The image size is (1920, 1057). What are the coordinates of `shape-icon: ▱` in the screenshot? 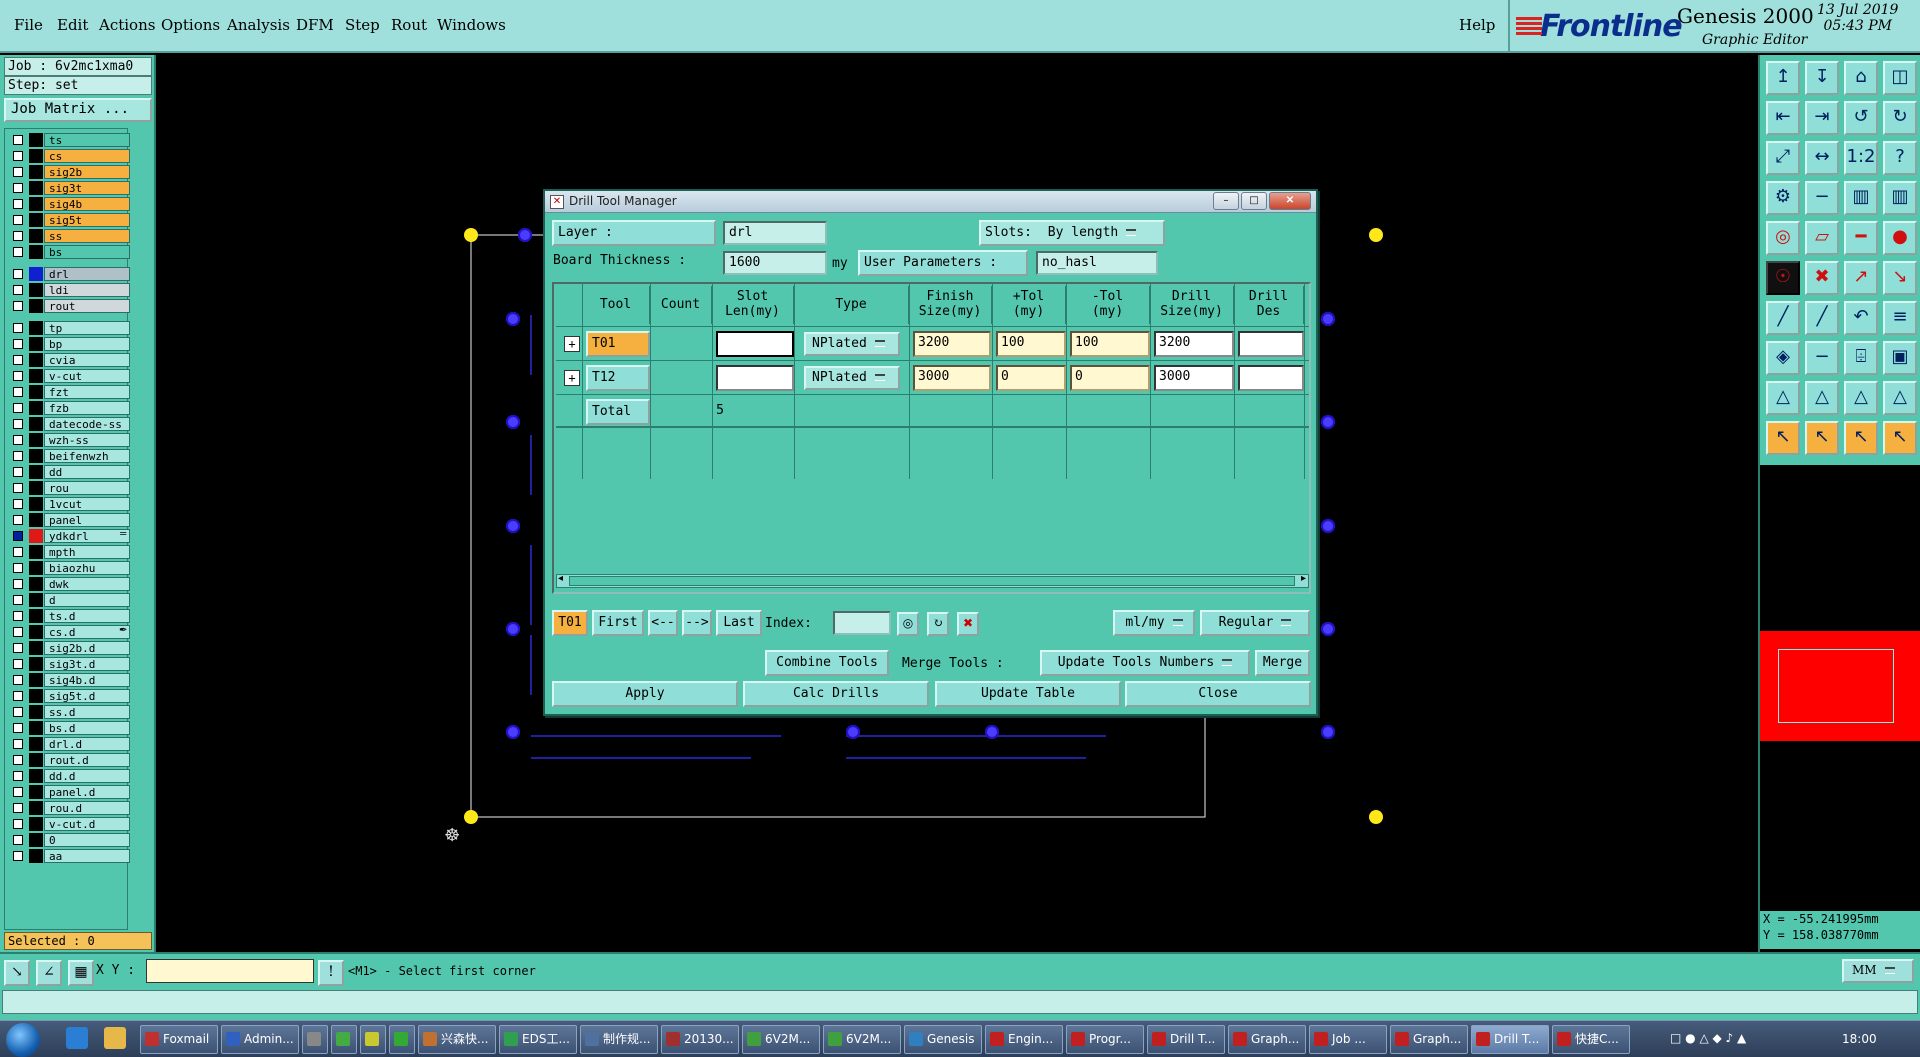 It's located at (1822, 238).